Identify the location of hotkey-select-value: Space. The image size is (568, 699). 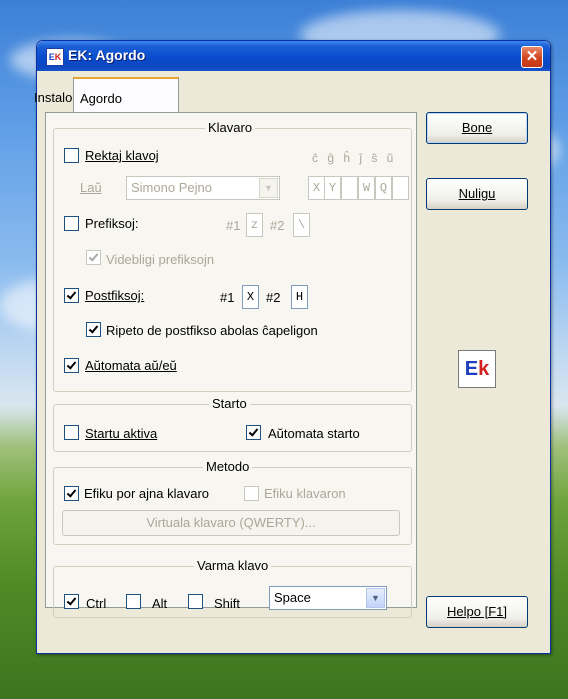
(292, 597).